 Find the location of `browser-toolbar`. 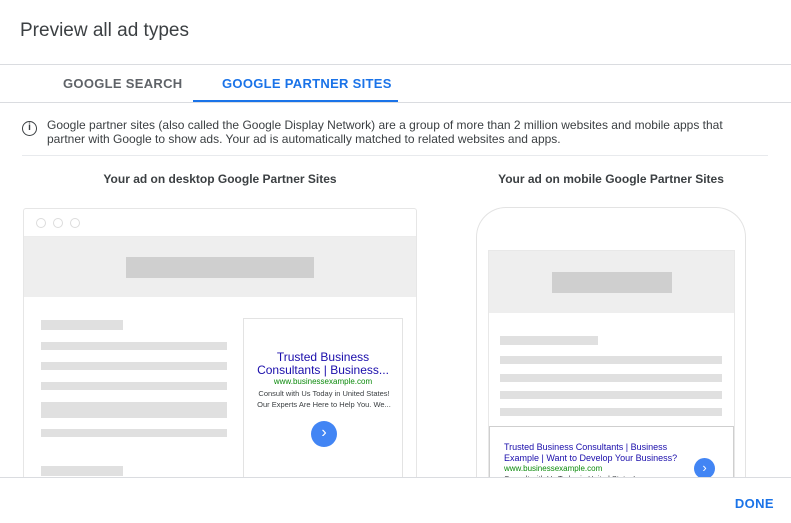

browser-toolbar is located at coordinates (220, 223).